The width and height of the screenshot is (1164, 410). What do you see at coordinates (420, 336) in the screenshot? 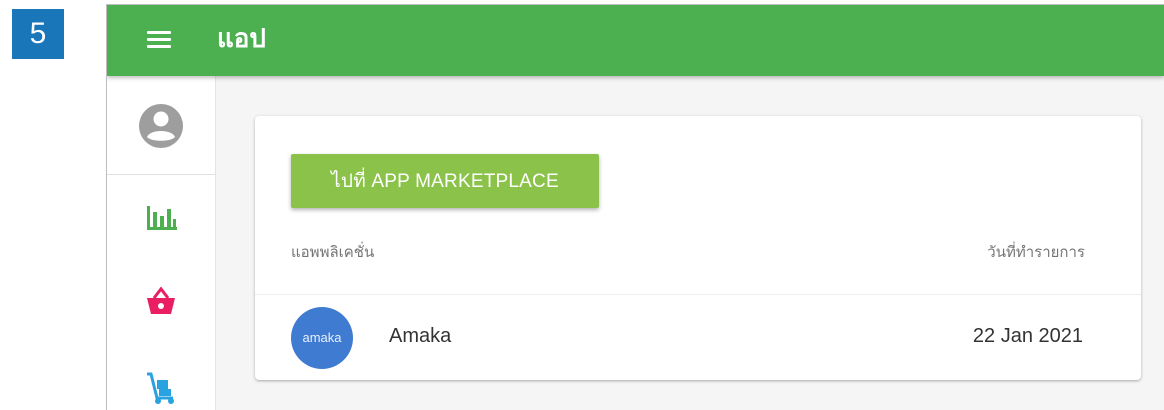
I see `app-name: Amaka` at bounding box center [420, 336].